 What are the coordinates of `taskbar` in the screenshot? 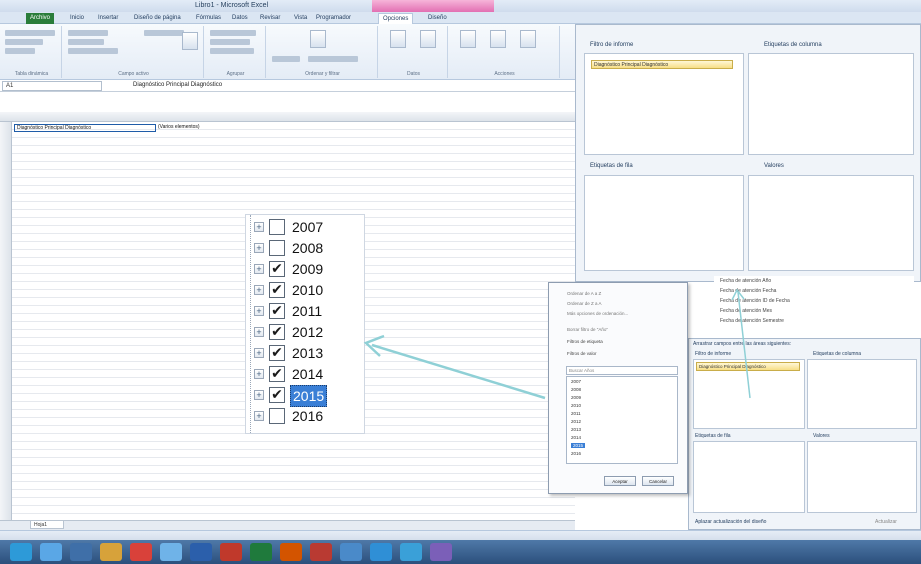 It's located at (460, 552).